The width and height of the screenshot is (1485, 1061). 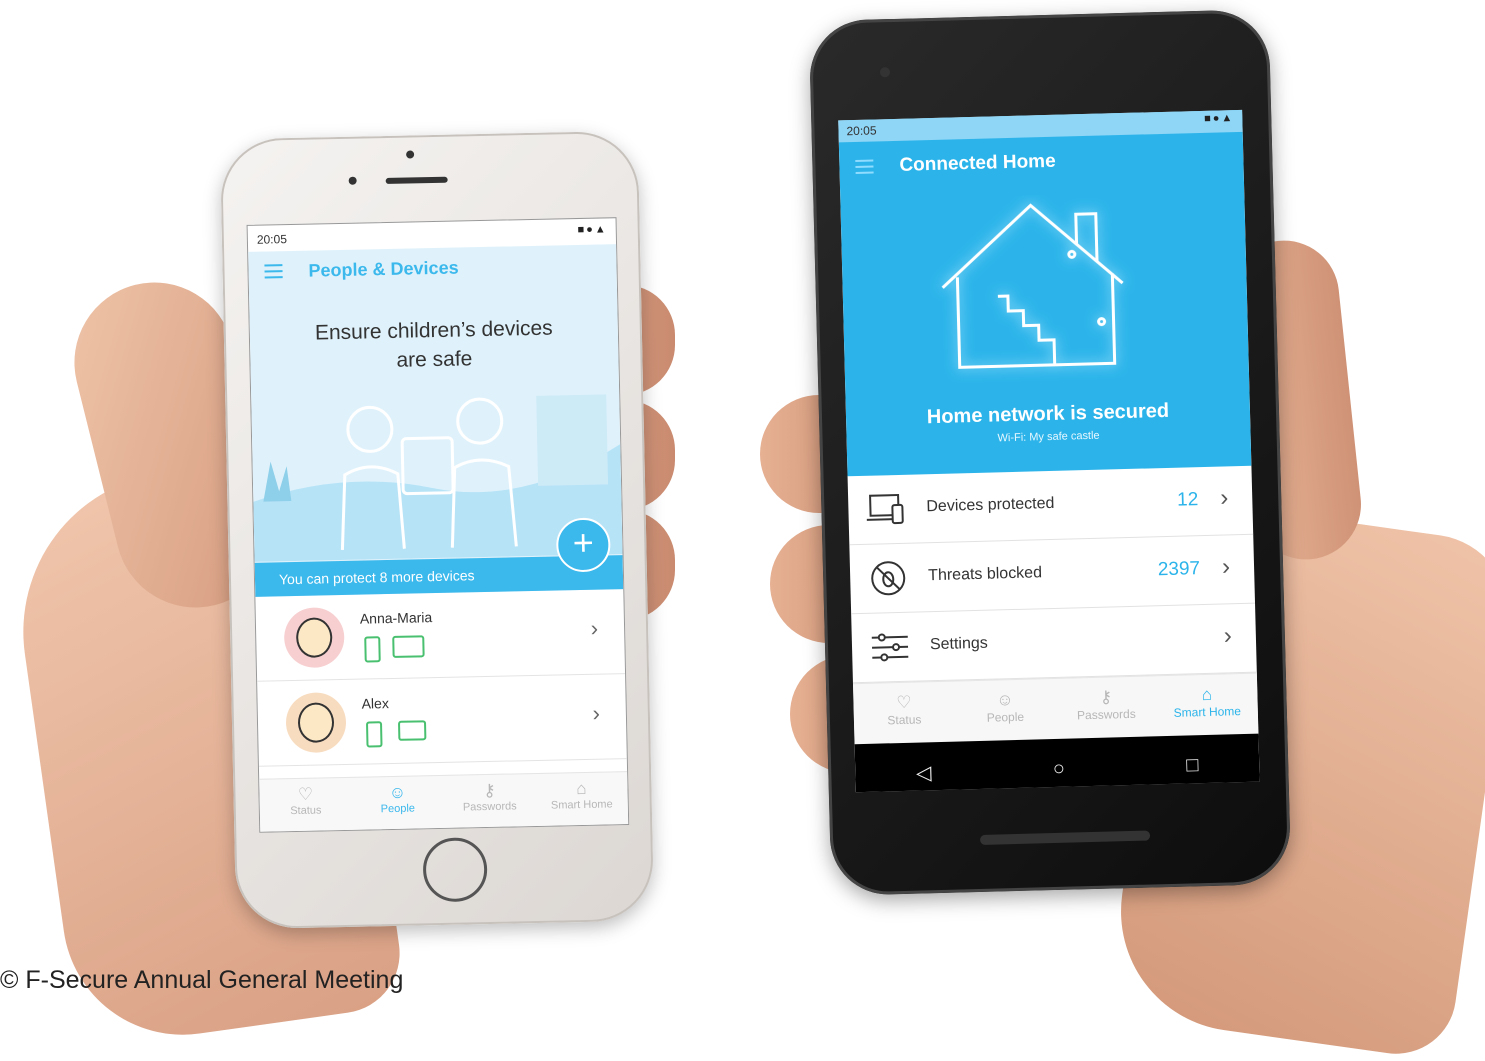 I want to click on page-title: Connected Home, so click(x=977, y=163).